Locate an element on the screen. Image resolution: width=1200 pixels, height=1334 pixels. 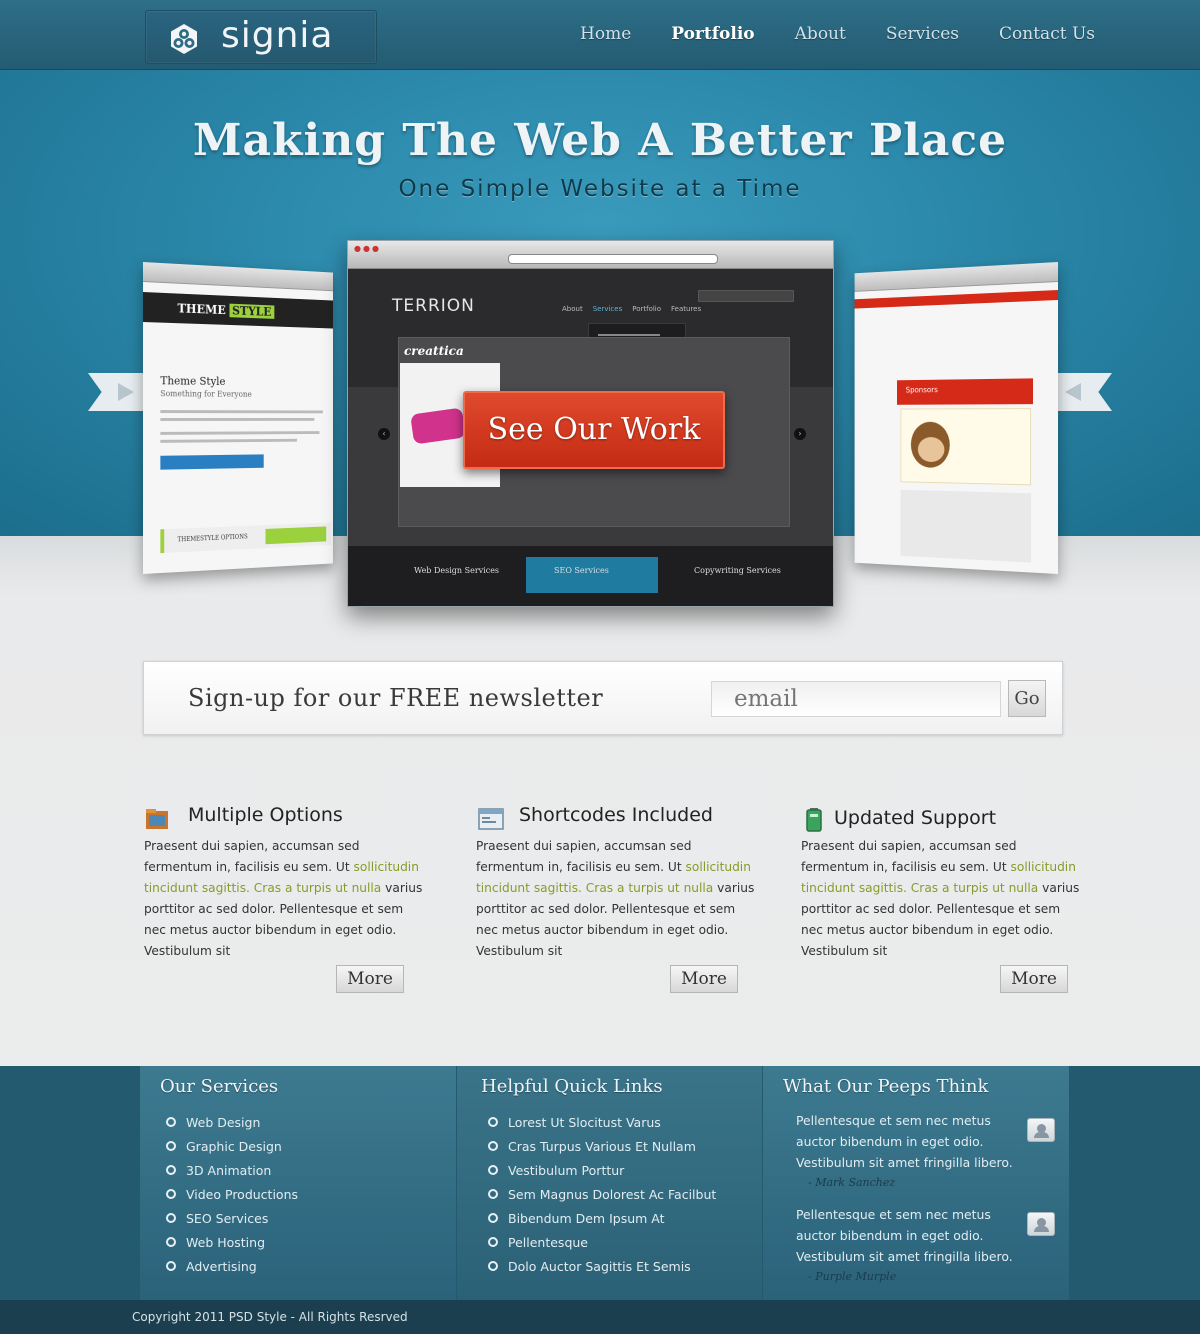
list-item-label: Lorest Ut Slocitust Varus is located at coordinates (584, 1122).